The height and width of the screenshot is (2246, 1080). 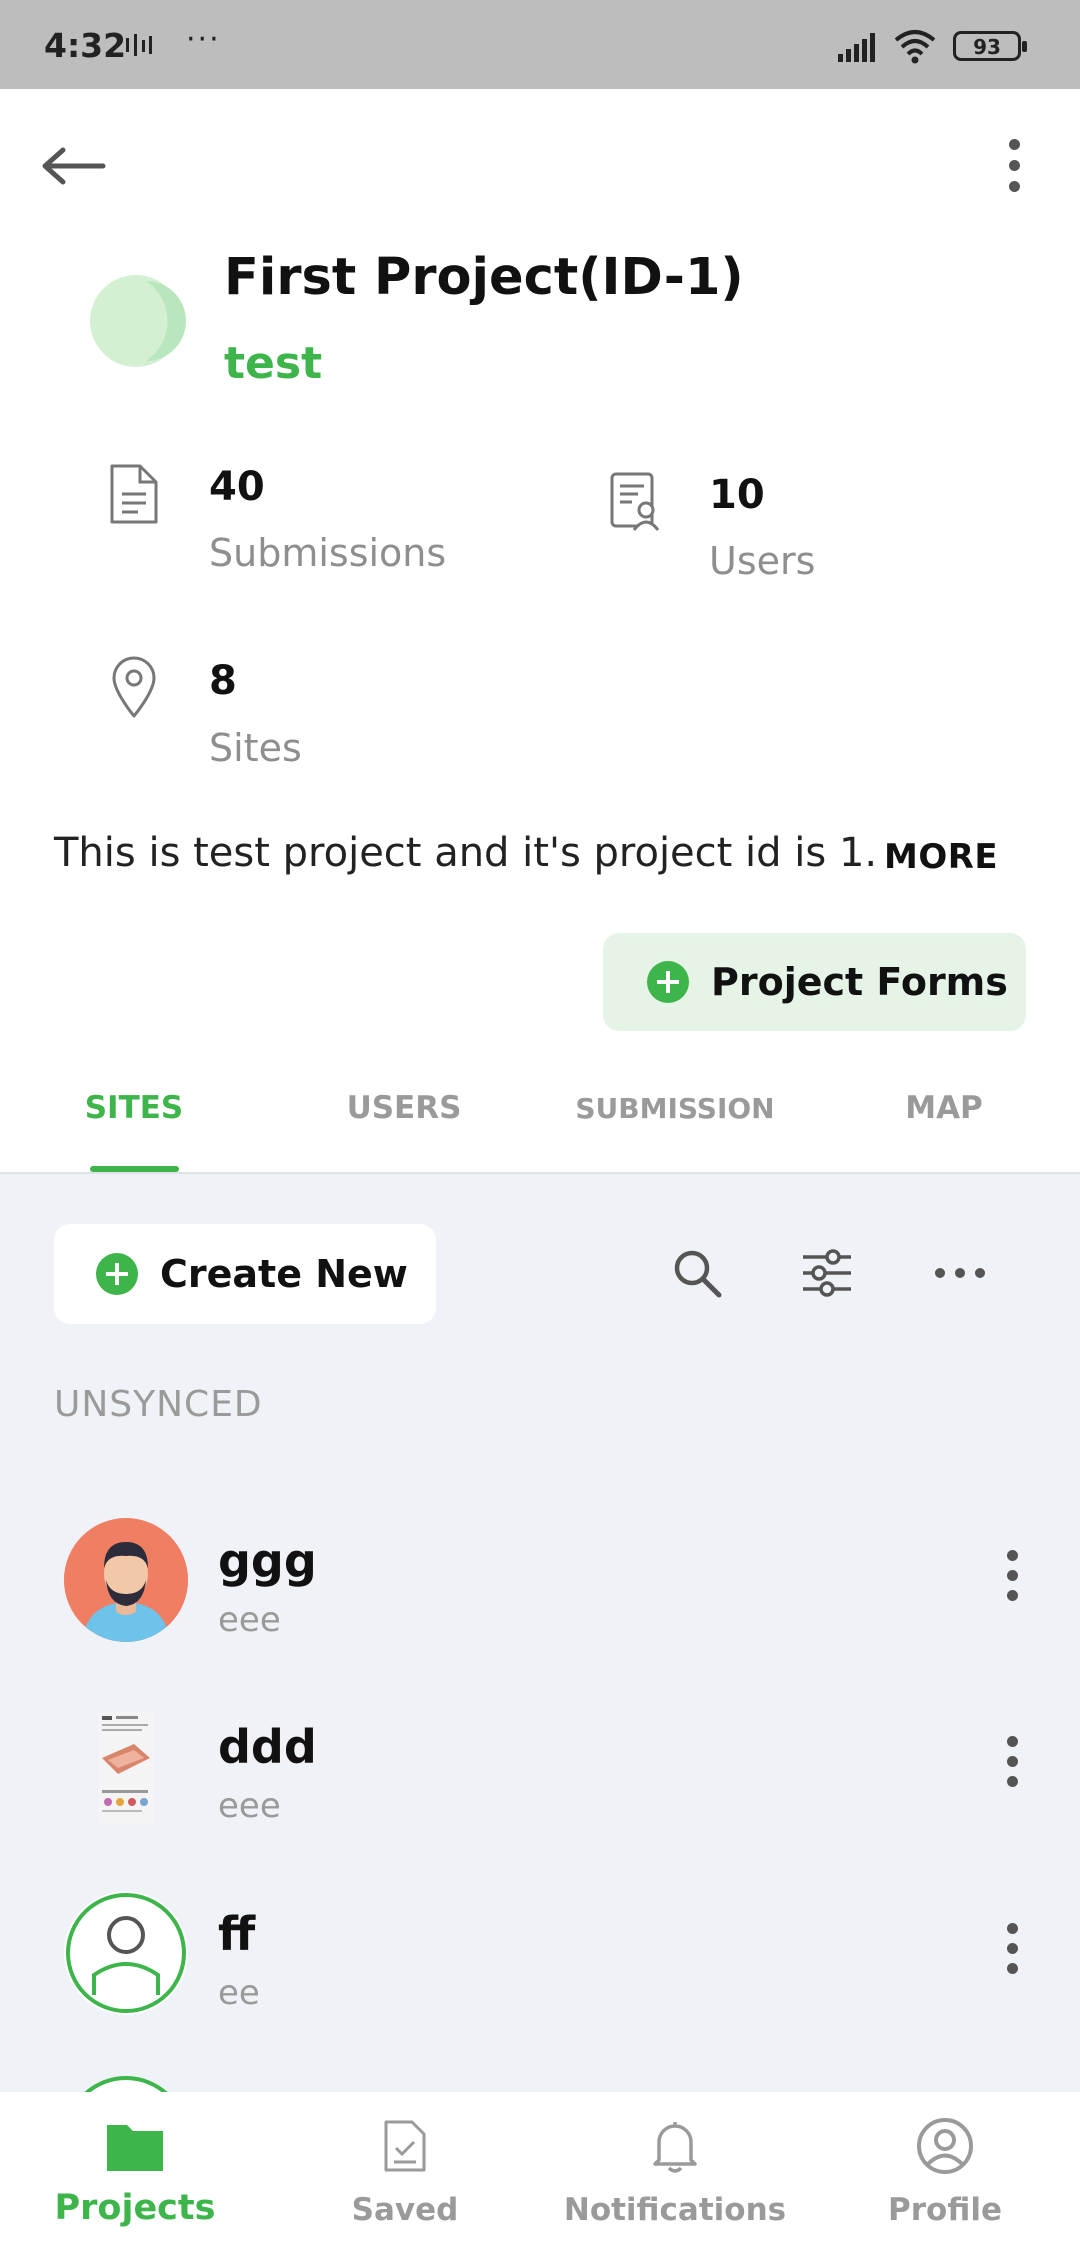 I want to click on stat-value: 40, so click(x=237, y=487).